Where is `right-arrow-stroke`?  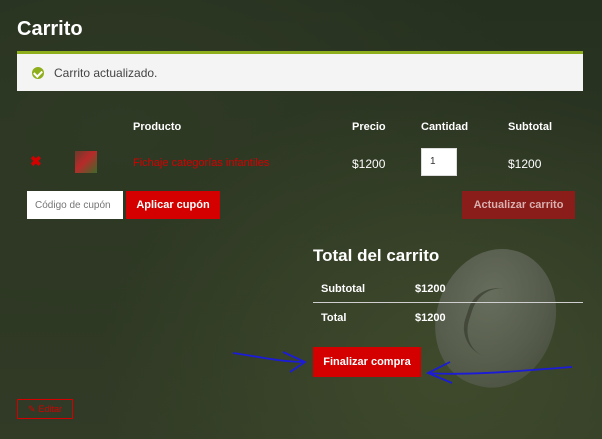 right-arrow-stroke is located at coordinates (500, 370).